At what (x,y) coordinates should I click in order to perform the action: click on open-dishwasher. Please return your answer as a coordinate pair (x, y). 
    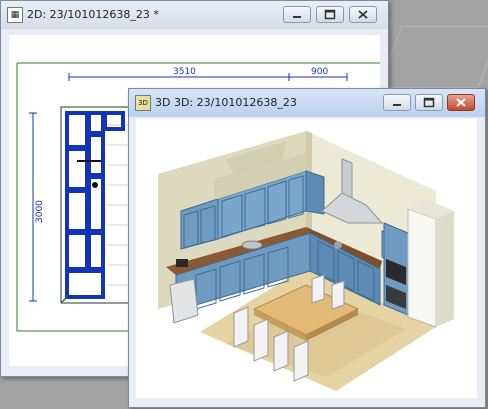
    Looking at the image, I should click on (184, 301).